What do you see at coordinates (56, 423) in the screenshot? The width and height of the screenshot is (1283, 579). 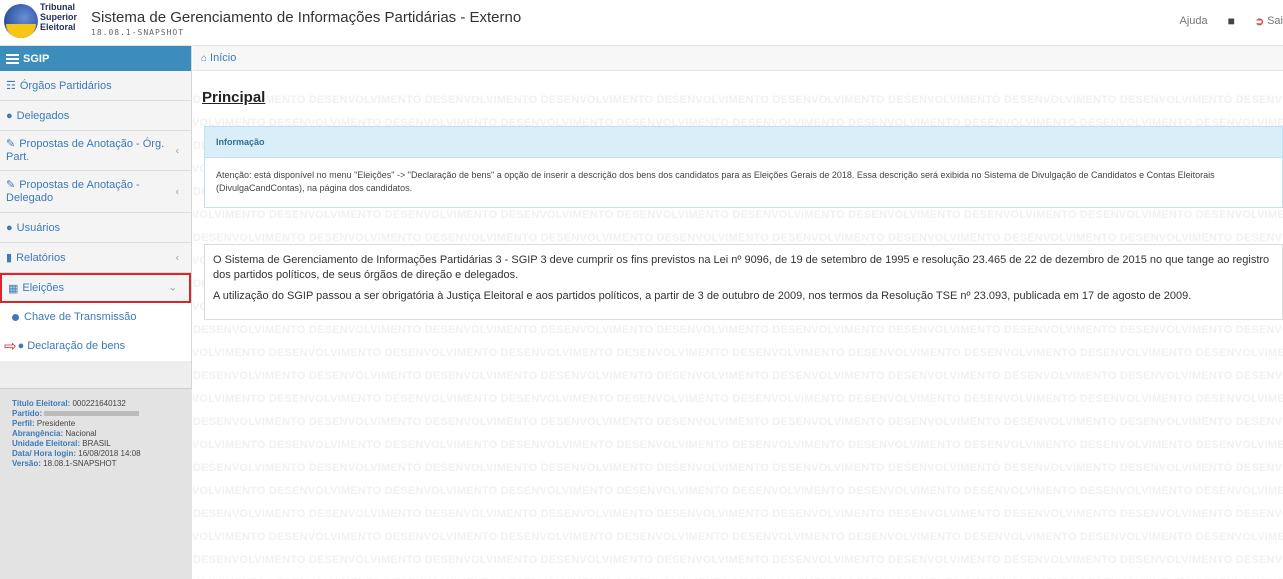 I see `perfil-value: Presidente` at bounding box center [56, 423].